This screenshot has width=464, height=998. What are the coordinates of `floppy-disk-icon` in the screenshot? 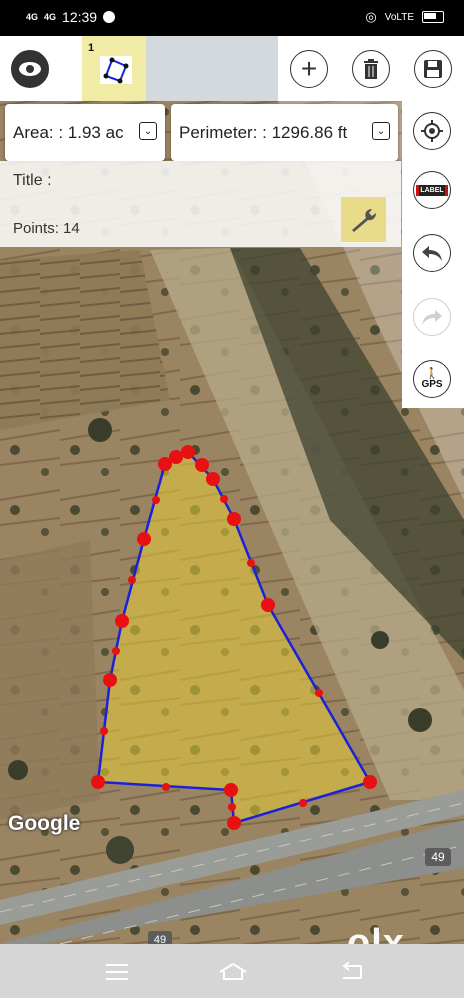 It's located at (433, 69).